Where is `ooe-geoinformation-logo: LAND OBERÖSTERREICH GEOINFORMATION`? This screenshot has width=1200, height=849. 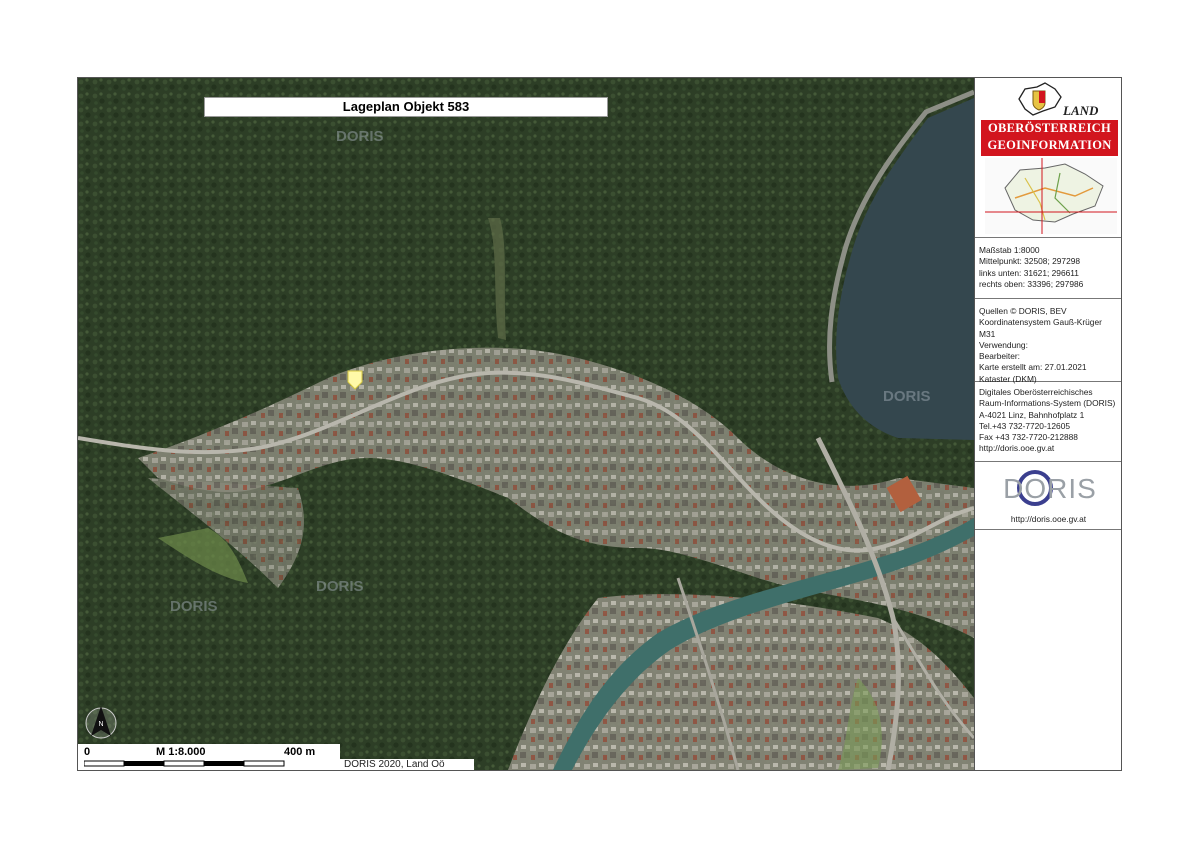
ooe-geoinformation-logo: LAND OBERÖSTERREICH GEOINFORMATION is located at coordinates (1048, 158).